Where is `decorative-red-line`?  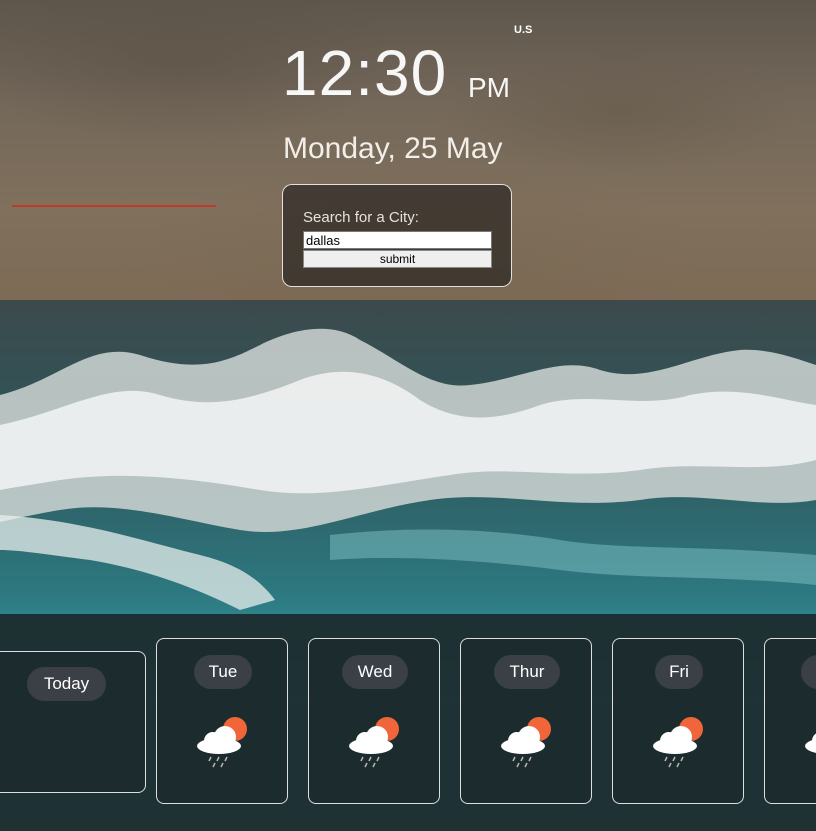 decorative-red-line is located at coordinates (114, 206).